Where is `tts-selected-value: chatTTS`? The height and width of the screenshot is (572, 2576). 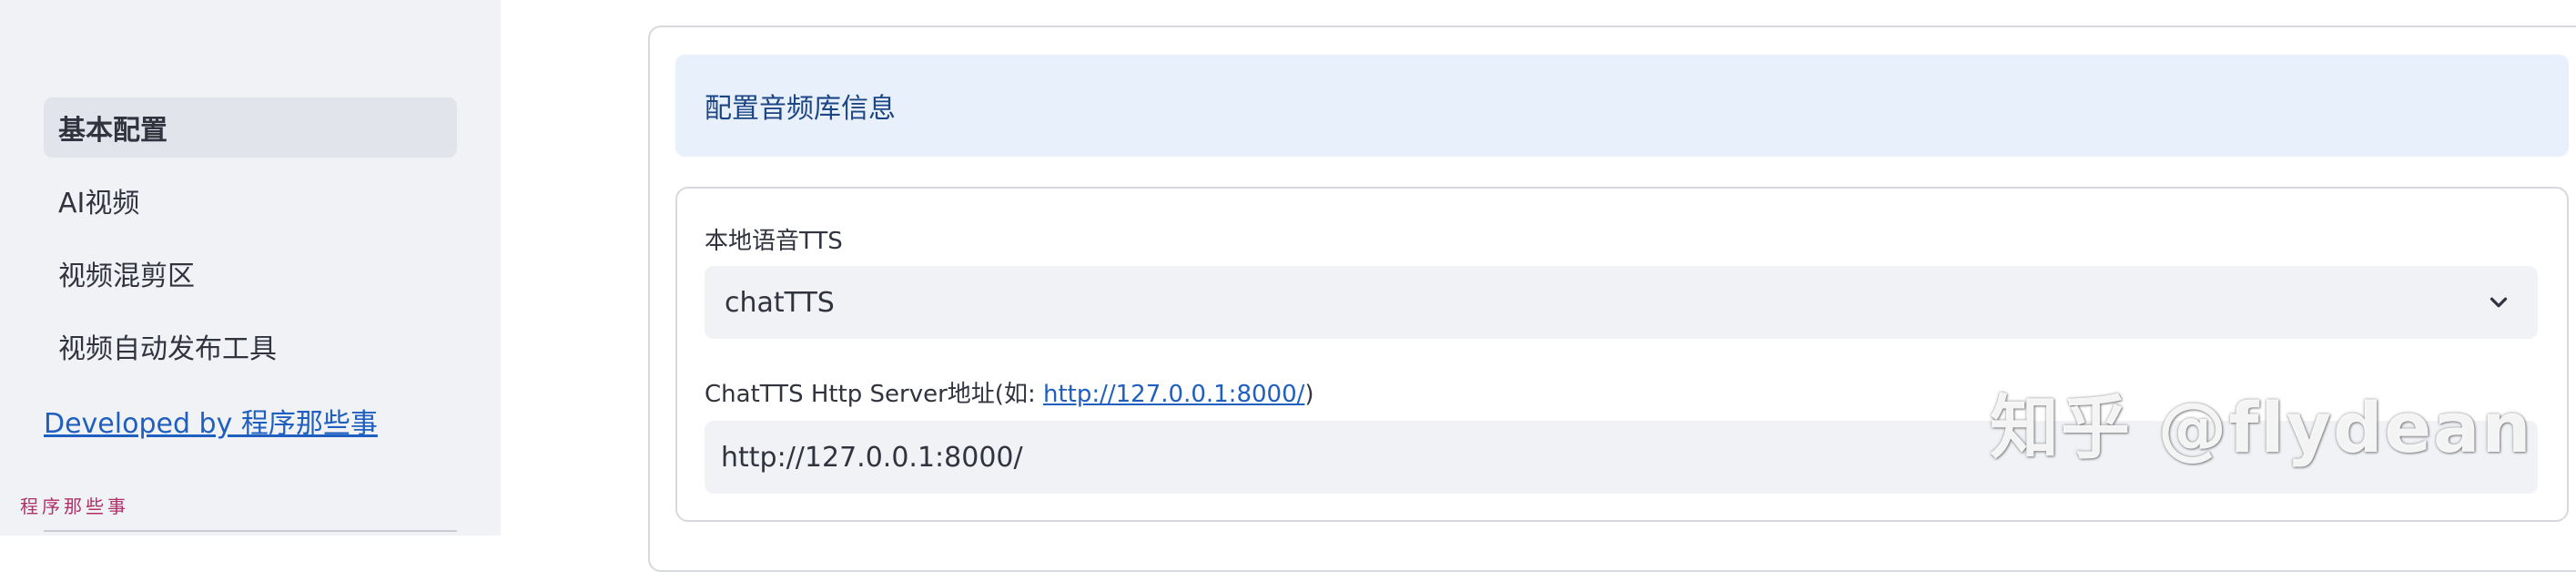 tts-selected-value: chatTTS is located at coordinates (780, 303).